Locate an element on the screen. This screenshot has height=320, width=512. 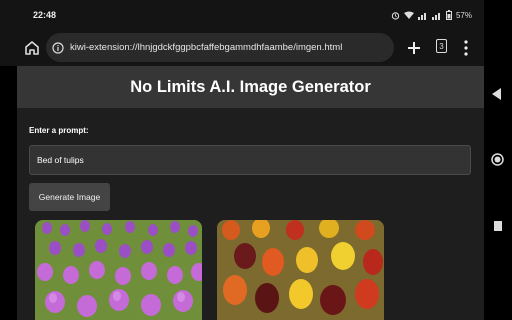
status-bar: 22:48 57% is located at coordinates (242, 15).